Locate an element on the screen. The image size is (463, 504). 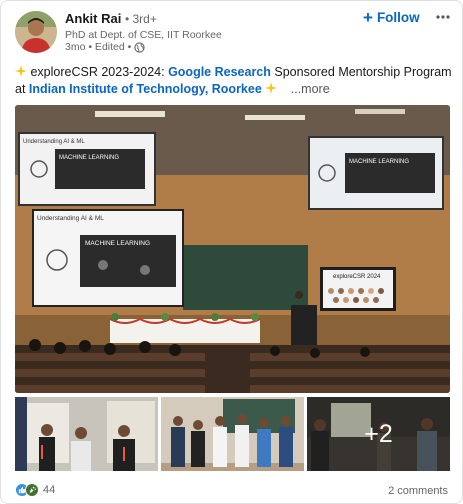
see-more-link: ...more is located at coordinates (310, 89).